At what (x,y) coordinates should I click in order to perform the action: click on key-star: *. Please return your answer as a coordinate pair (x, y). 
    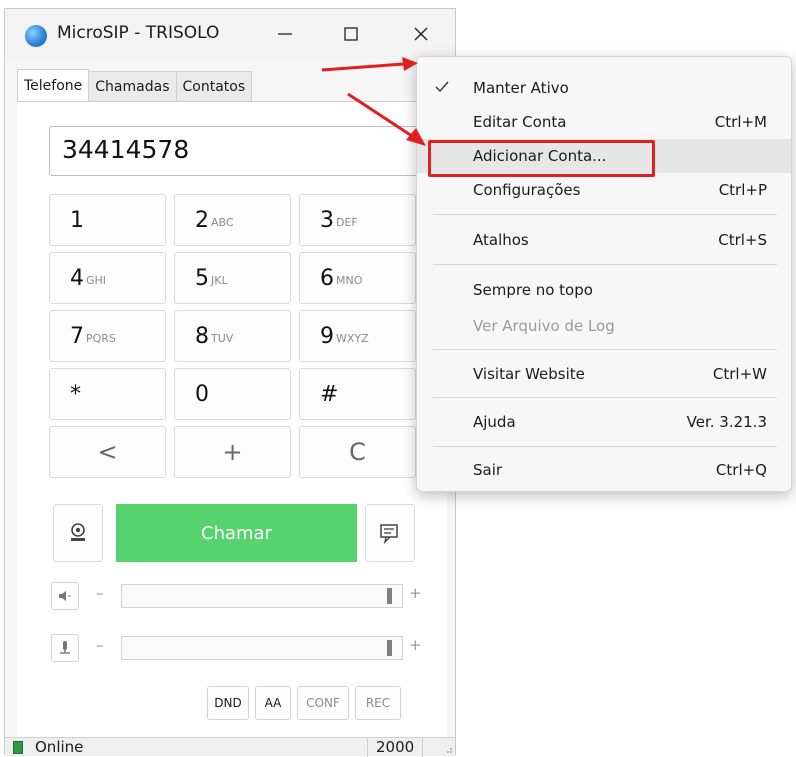
    Looking at the image, I should click on (107, 394).